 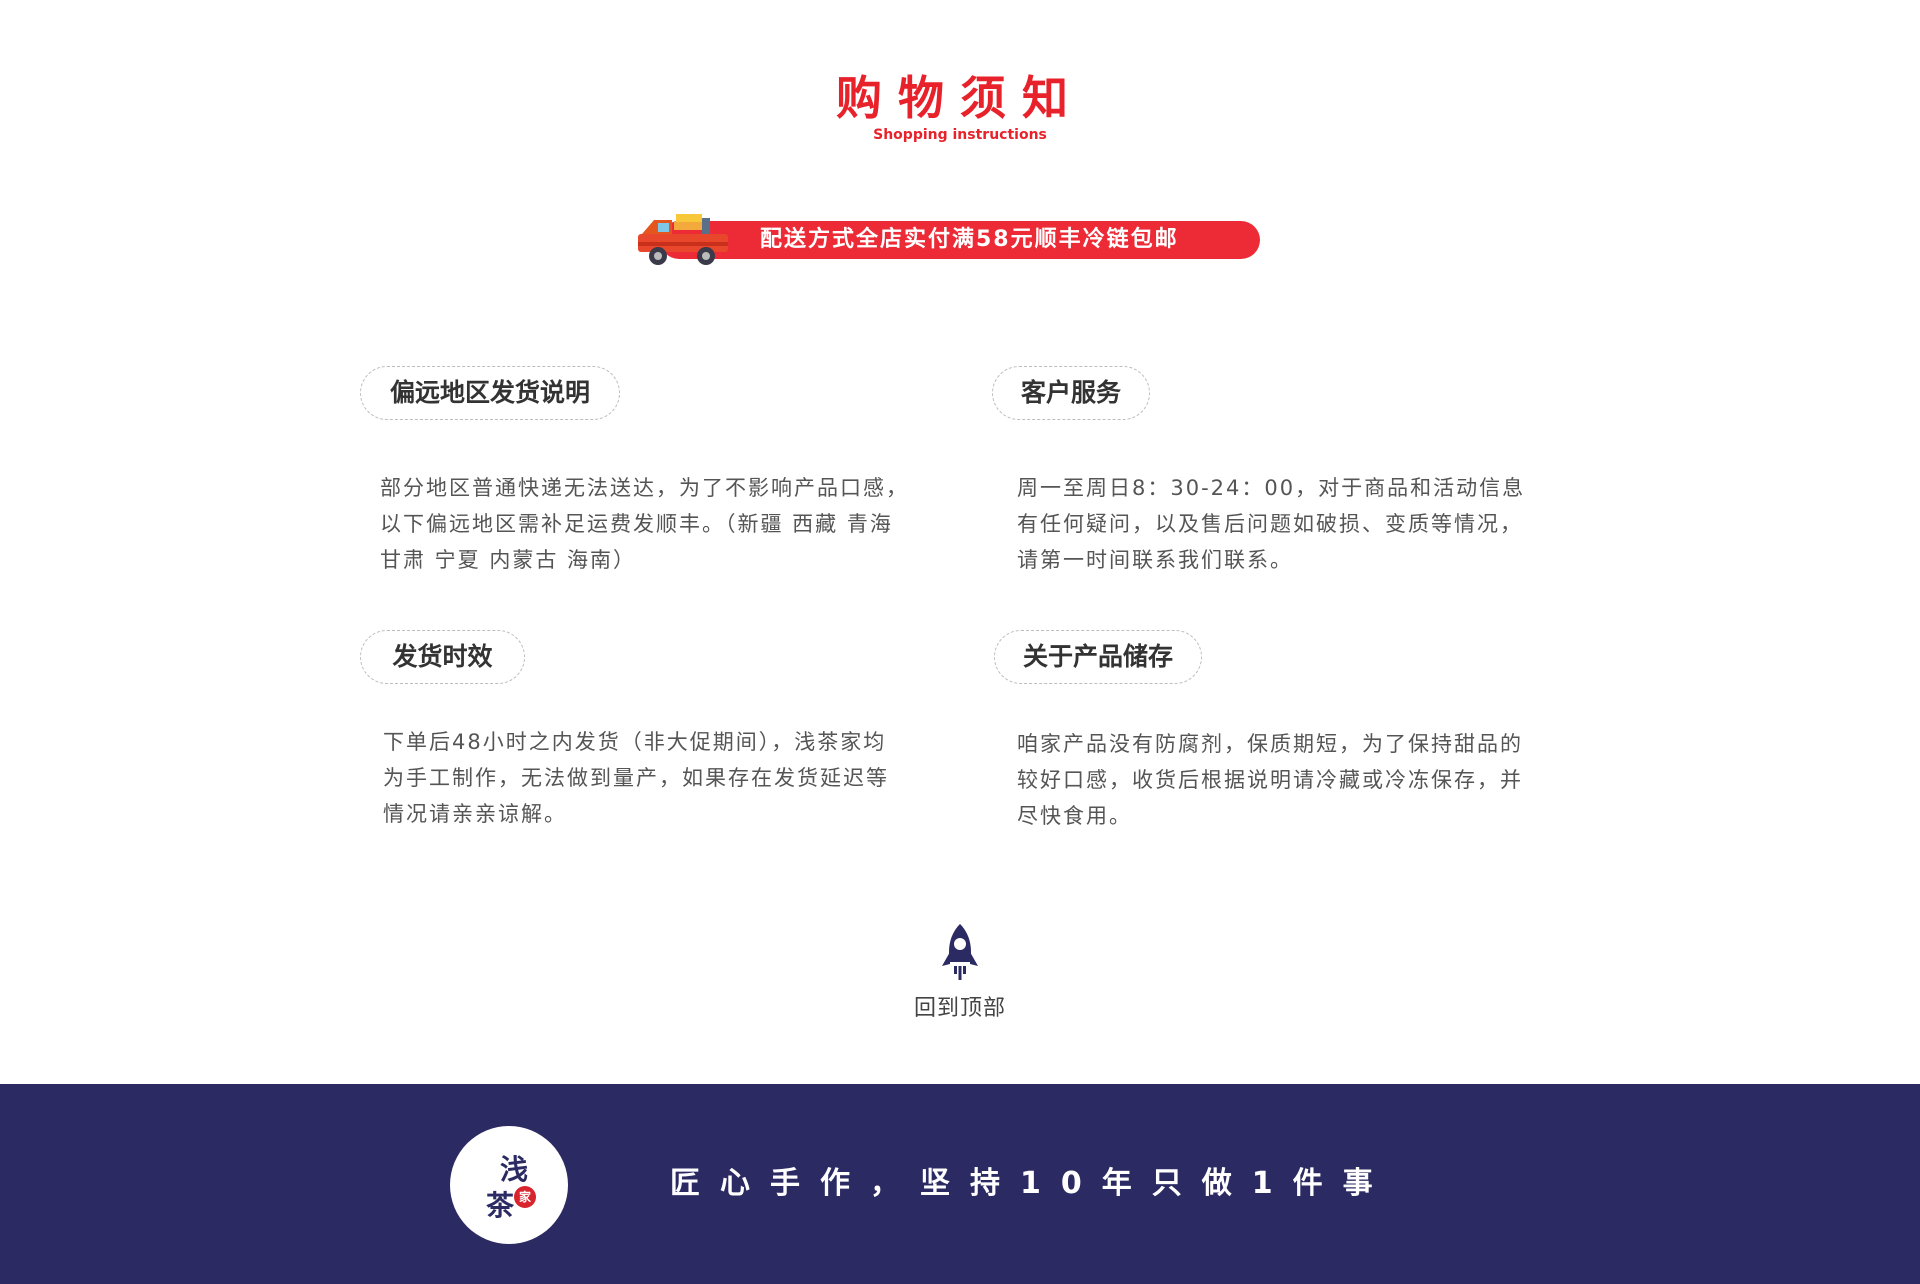 I want to click on logo-badge: 家, so click(x=525, y=1197).